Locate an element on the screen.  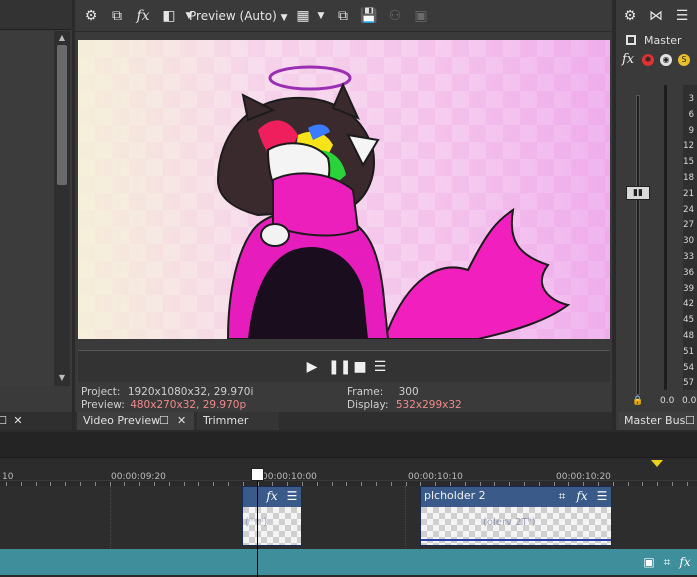
play-icon: ▶ is located at coordinates (312, 367).